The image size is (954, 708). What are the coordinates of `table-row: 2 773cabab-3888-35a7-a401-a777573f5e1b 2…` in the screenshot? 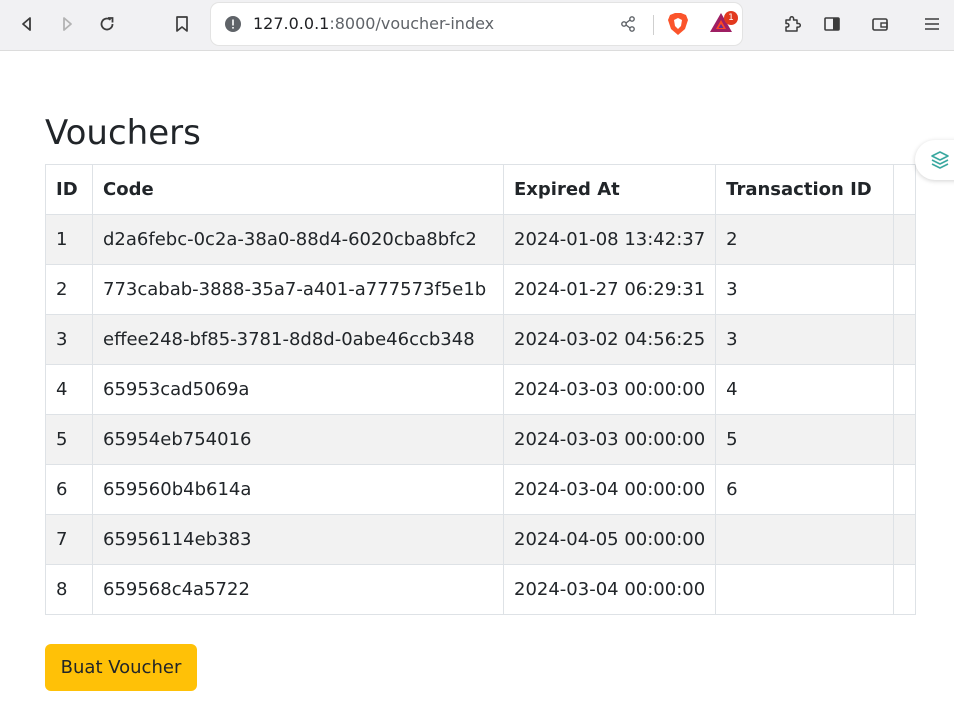 It's located at (481, 289).